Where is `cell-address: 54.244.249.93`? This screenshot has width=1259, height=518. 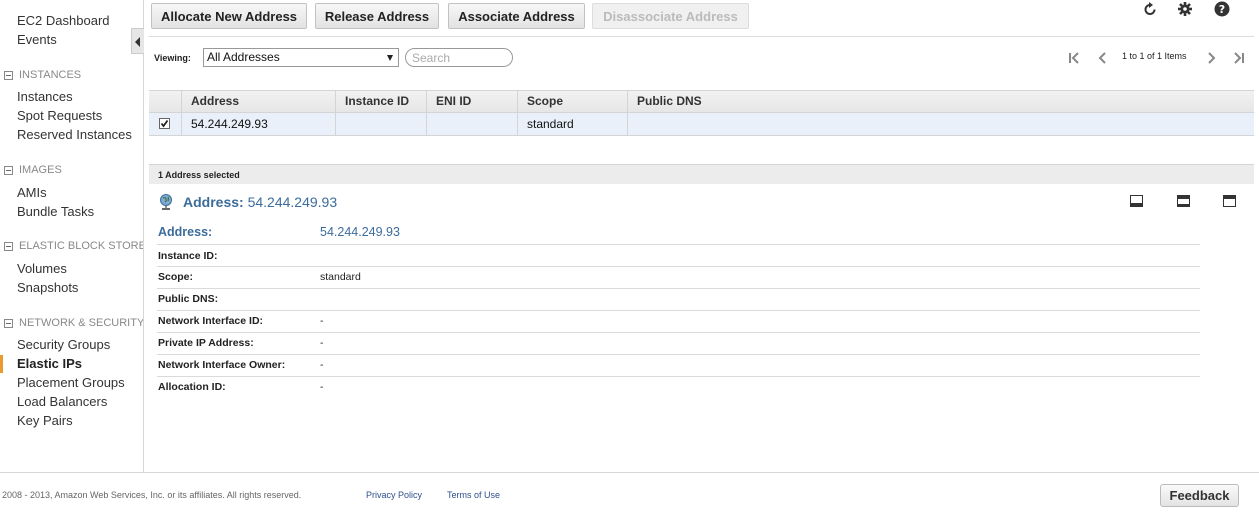
cell-address: 54.244.249.93 is located at coordinates (258, 124).